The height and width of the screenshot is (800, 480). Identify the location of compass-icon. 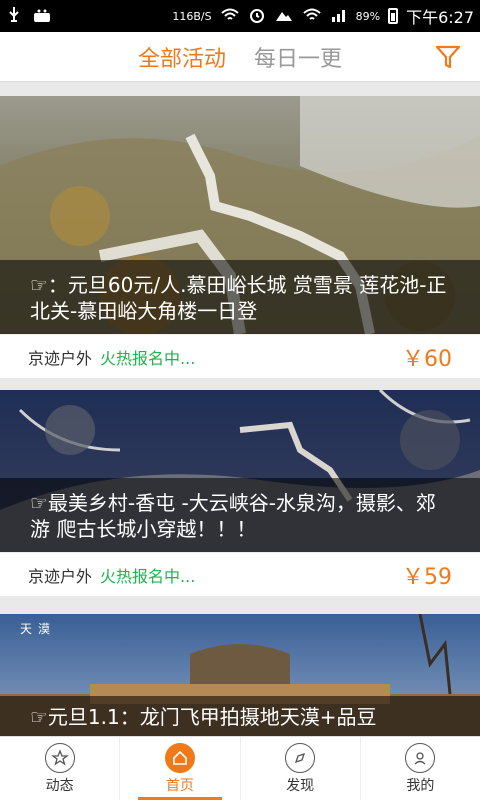
(300, 757).